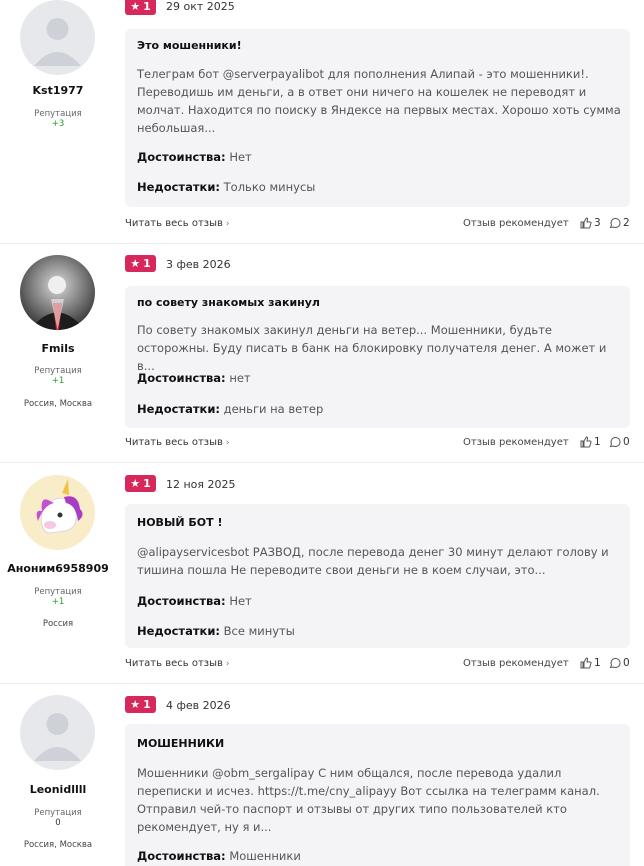 The height and width of the screenshot is (866, 644). Describe the element at coordinates (58, 624) in the screenshot. I see `author-location: Россия` at that location.